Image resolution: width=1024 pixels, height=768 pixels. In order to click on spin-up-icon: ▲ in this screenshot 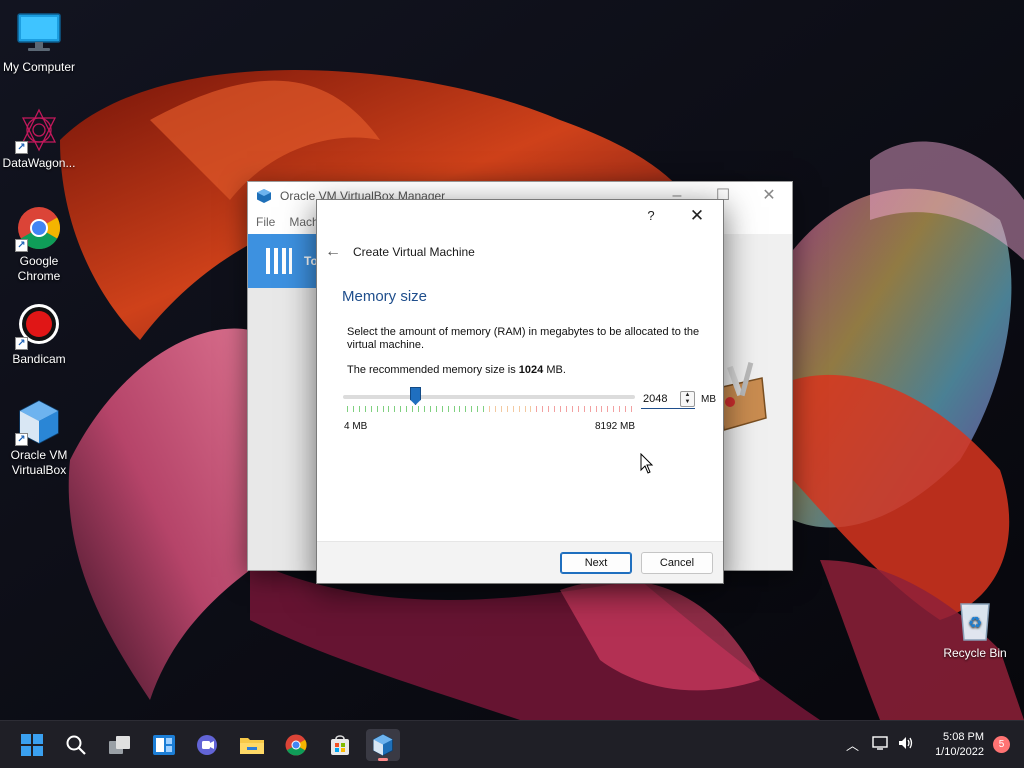, I will do `click(687, 395)`.